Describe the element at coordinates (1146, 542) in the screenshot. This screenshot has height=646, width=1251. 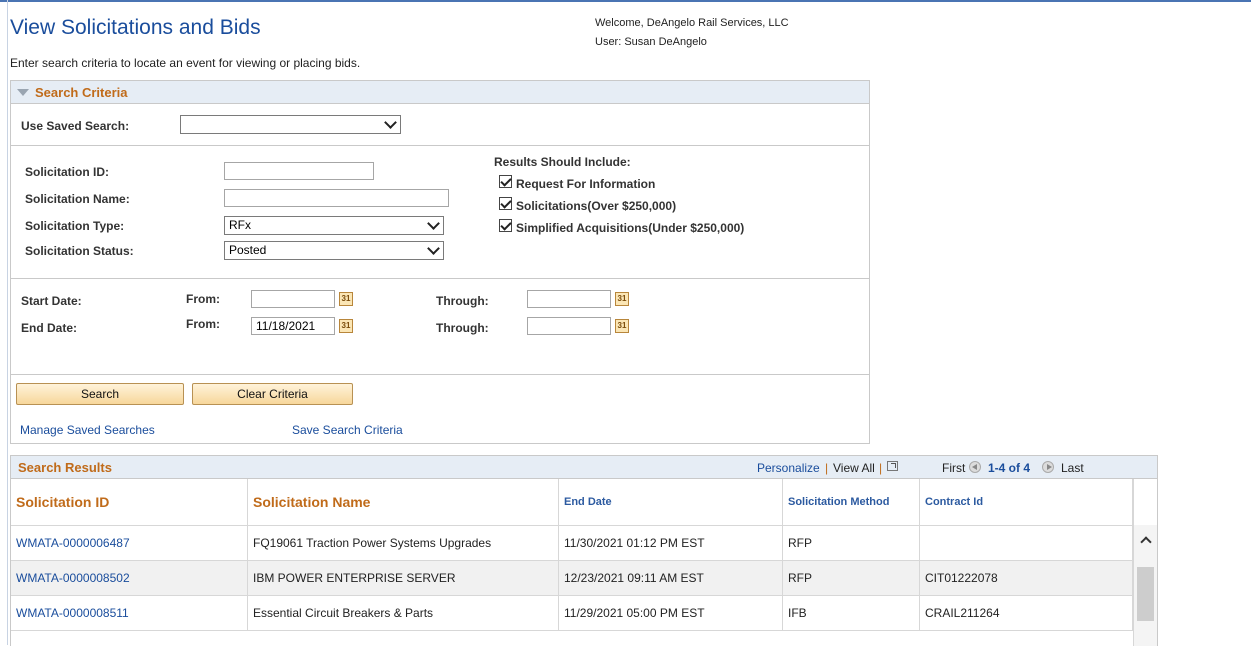
I see `scroll-up-arrow-icon` at that location.